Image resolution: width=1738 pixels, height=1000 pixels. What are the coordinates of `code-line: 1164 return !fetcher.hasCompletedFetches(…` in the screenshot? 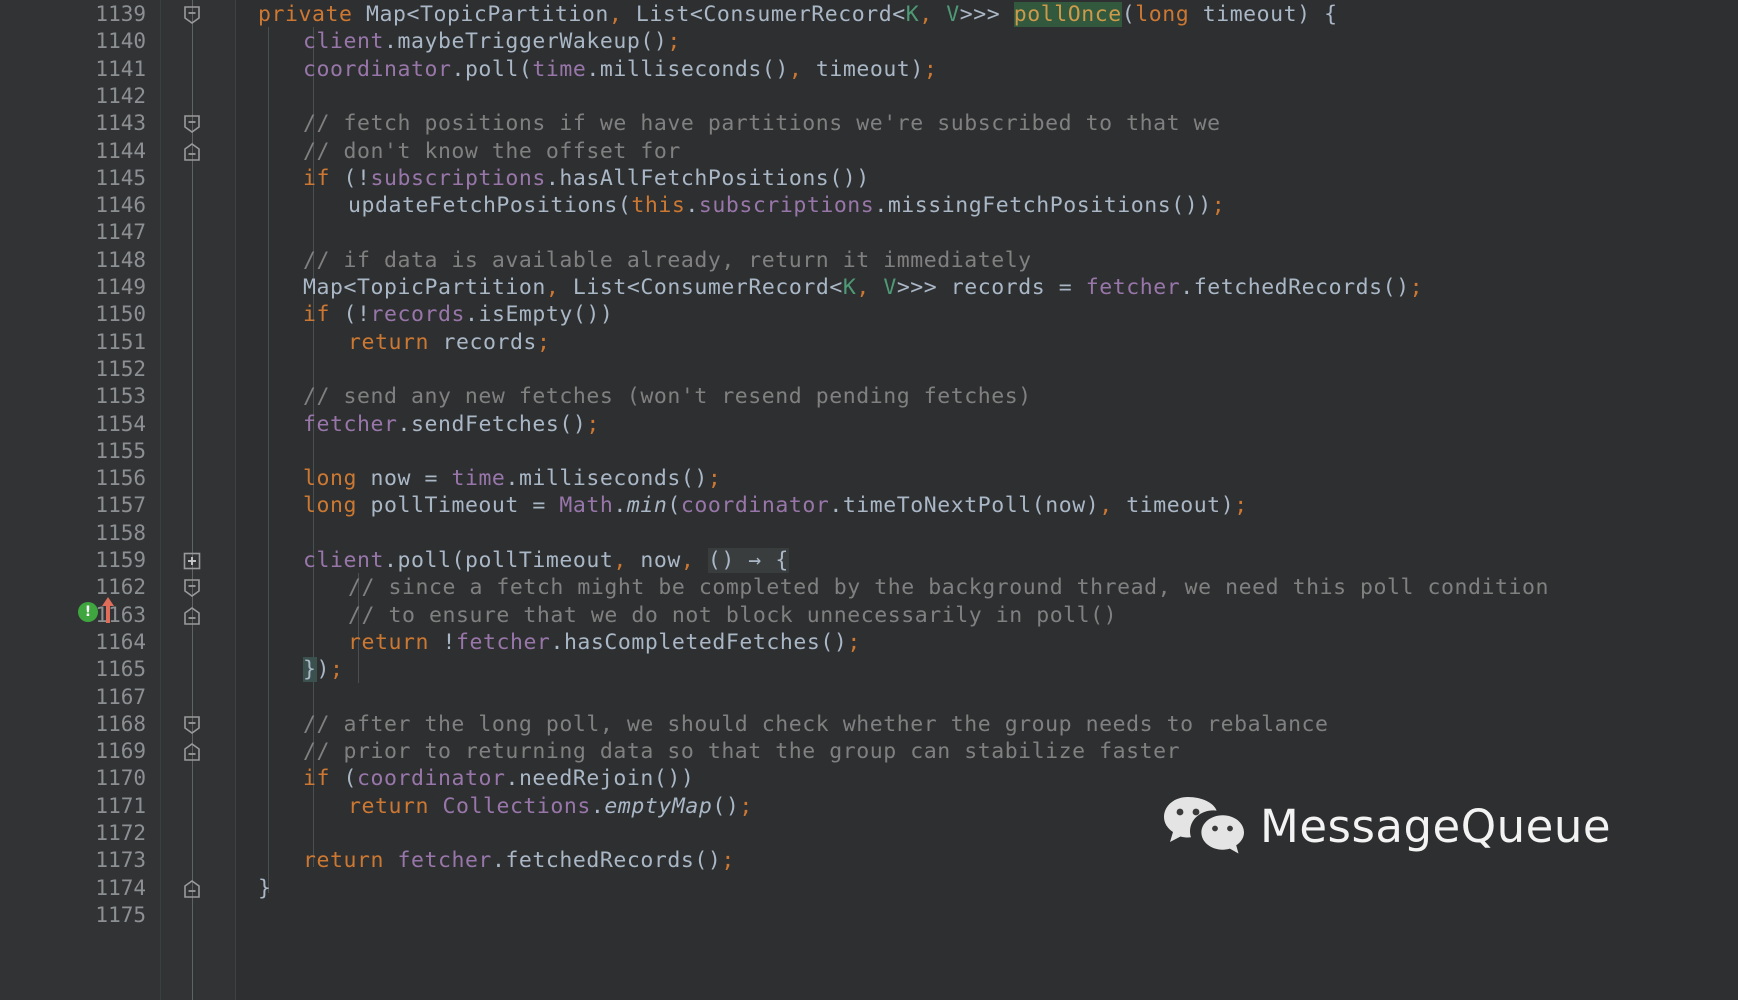 It's located at (869, 642).